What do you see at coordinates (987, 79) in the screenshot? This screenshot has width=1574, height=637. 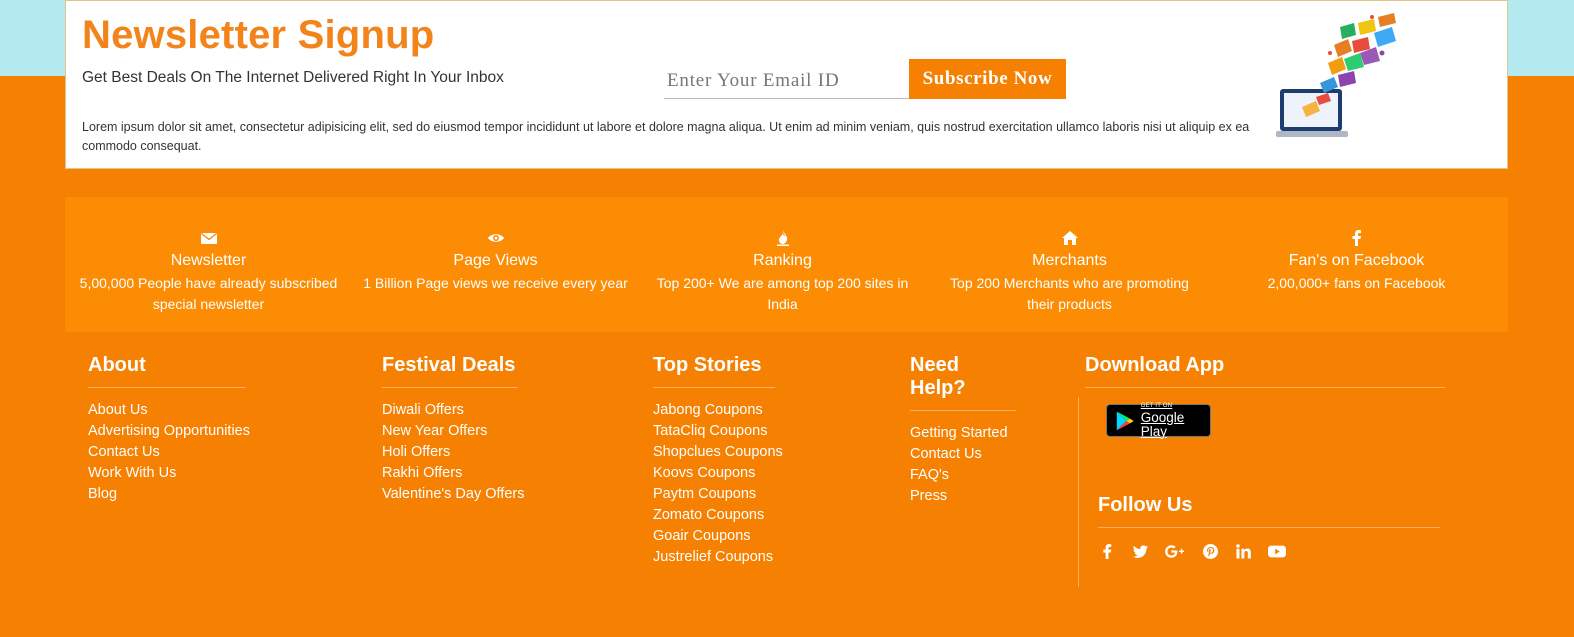 I see `subscribe-button: Subscribe Now` at bounding box center [987, 79].